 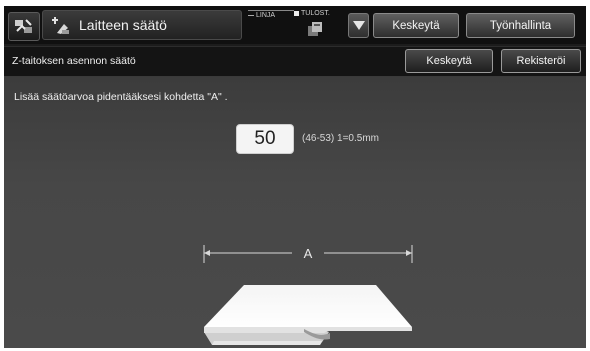 I want to click on linja-indicator: LINJA, so click(x=271, y=14).